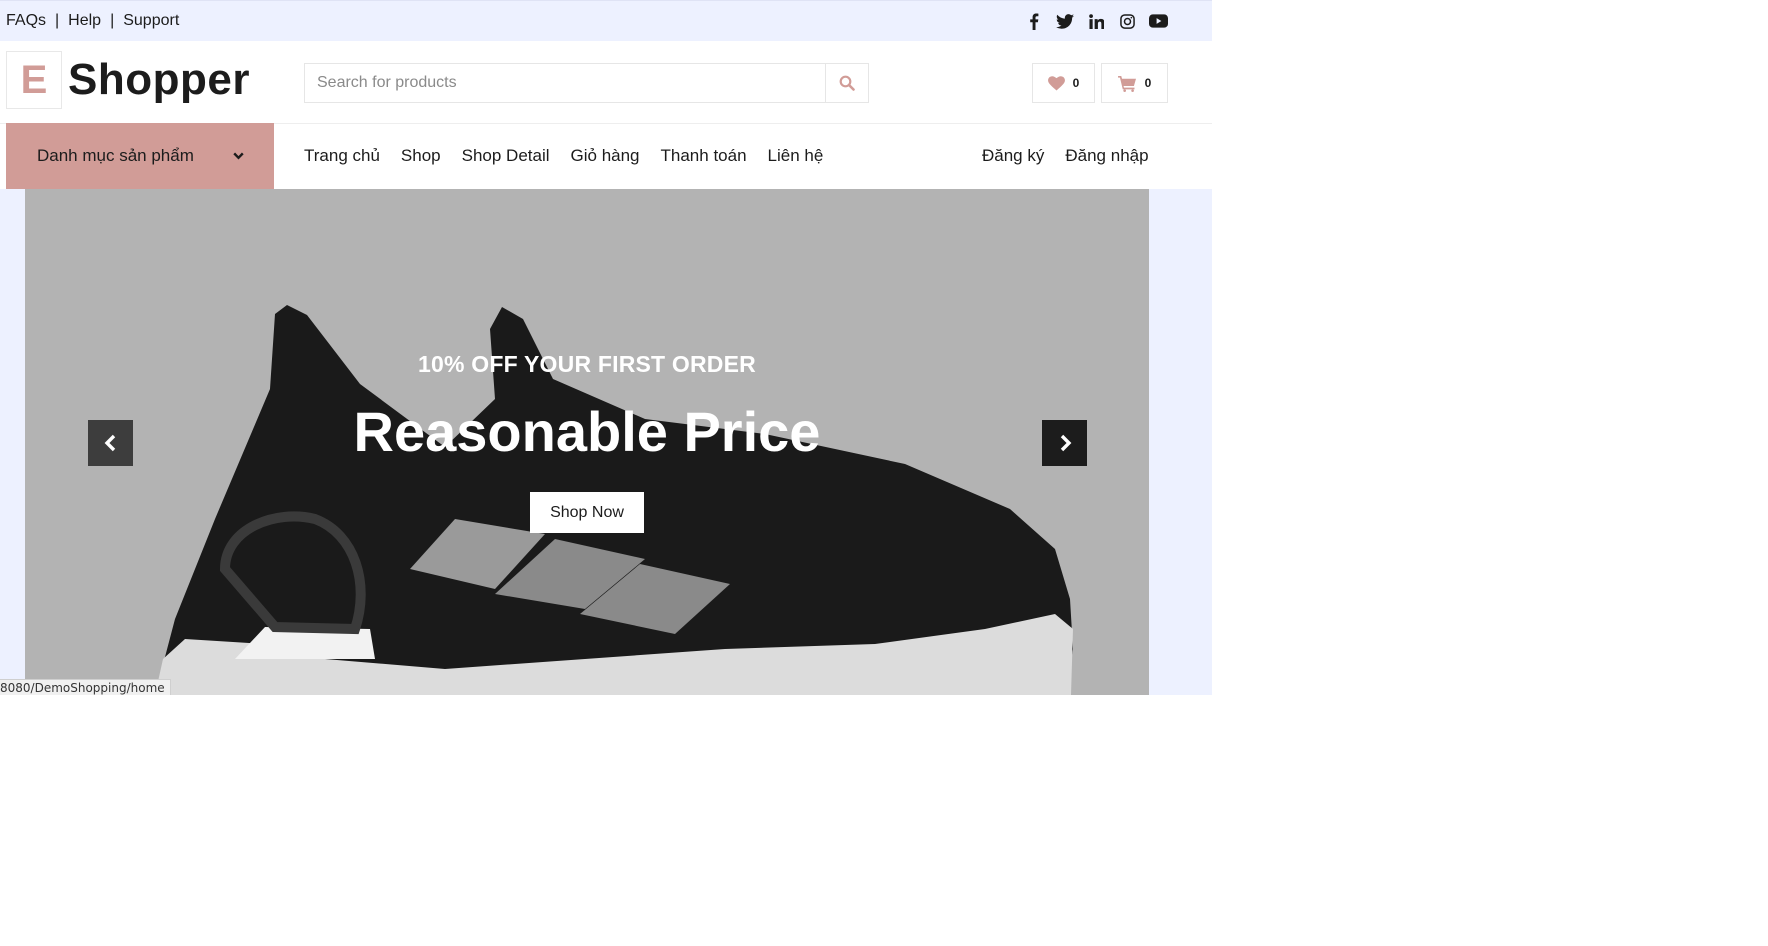 This screenshot has height=946, width=1768. I want to click on carousel-prev-button, so click(110, 443).